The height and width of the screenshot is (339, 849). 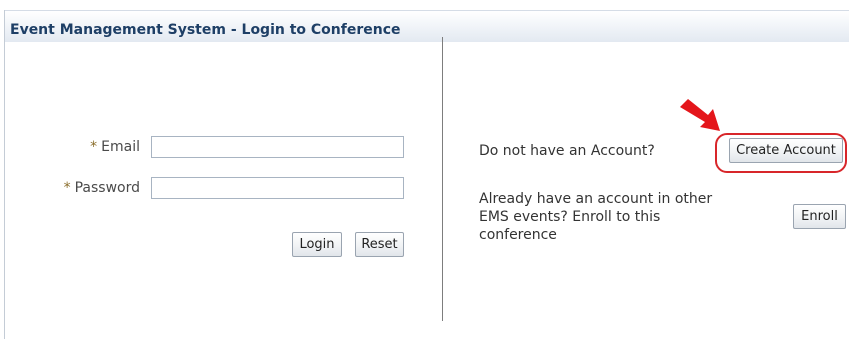 What do you see at coordinates (379, 244) in the screenshot?
I see `reset-button: Reset` at bounding box center [379, 244].